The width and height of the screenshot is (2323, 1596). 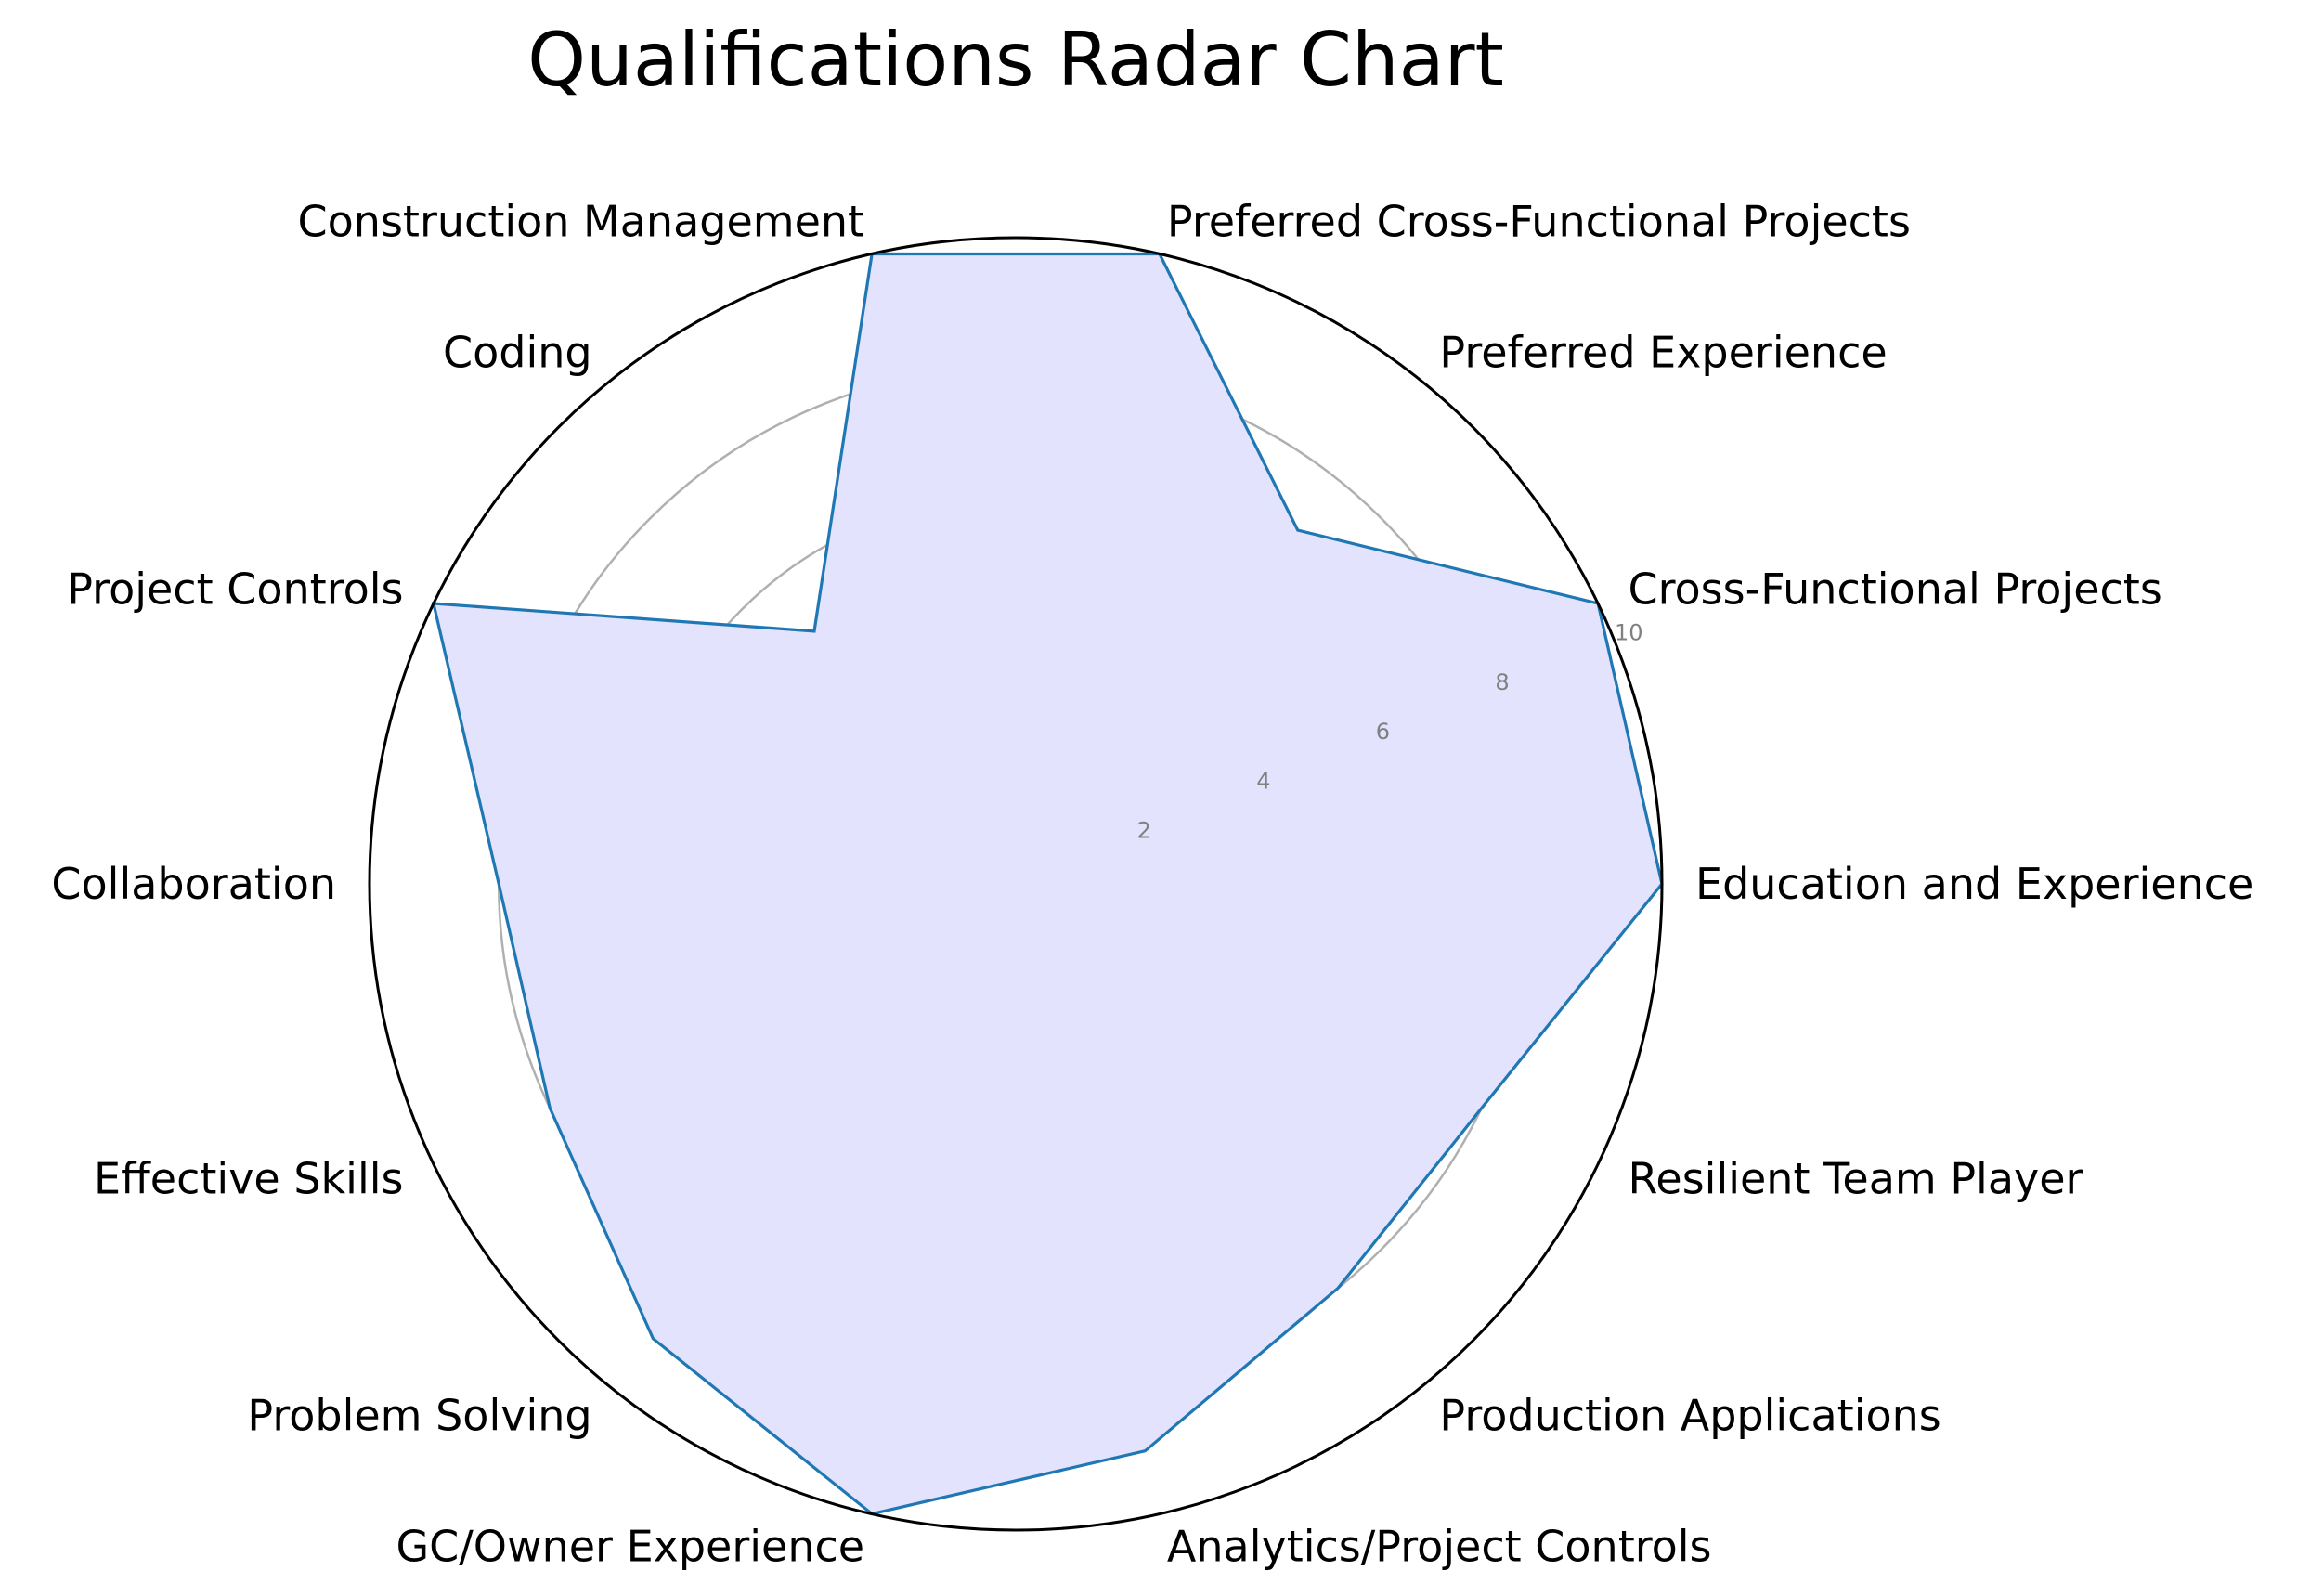 I want to click on category-label: Preferred Cross-Functional Projects, so click(x=1539, y=221).